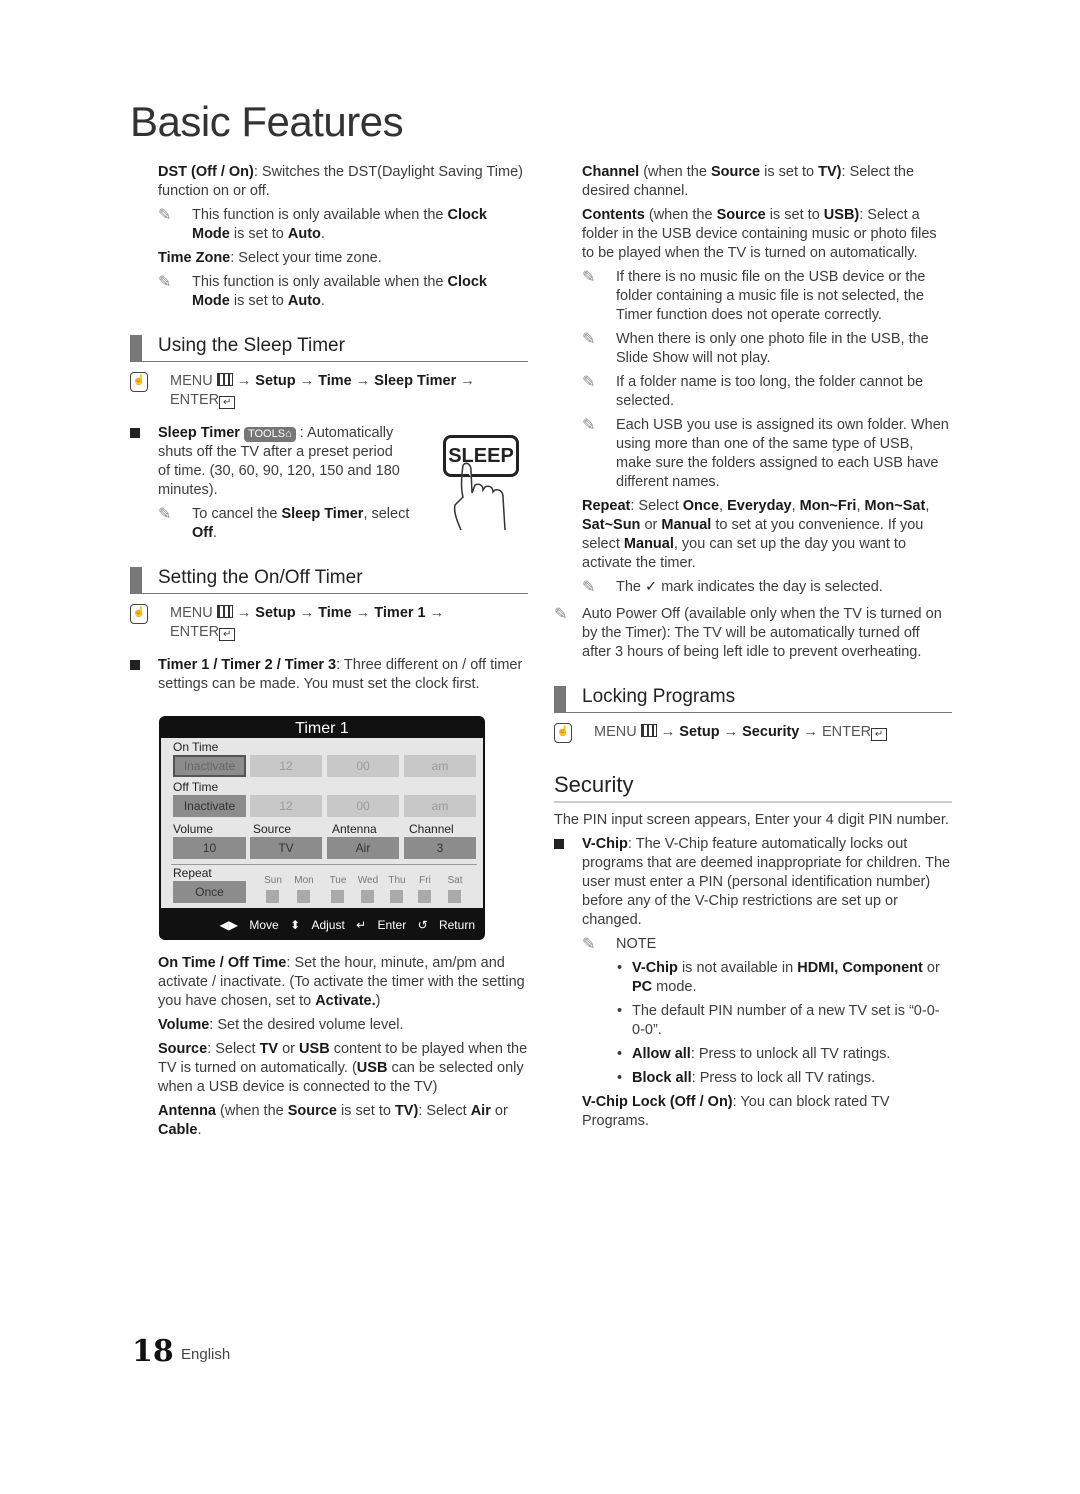  I want to click on return-label: Return, so click(456, 925).